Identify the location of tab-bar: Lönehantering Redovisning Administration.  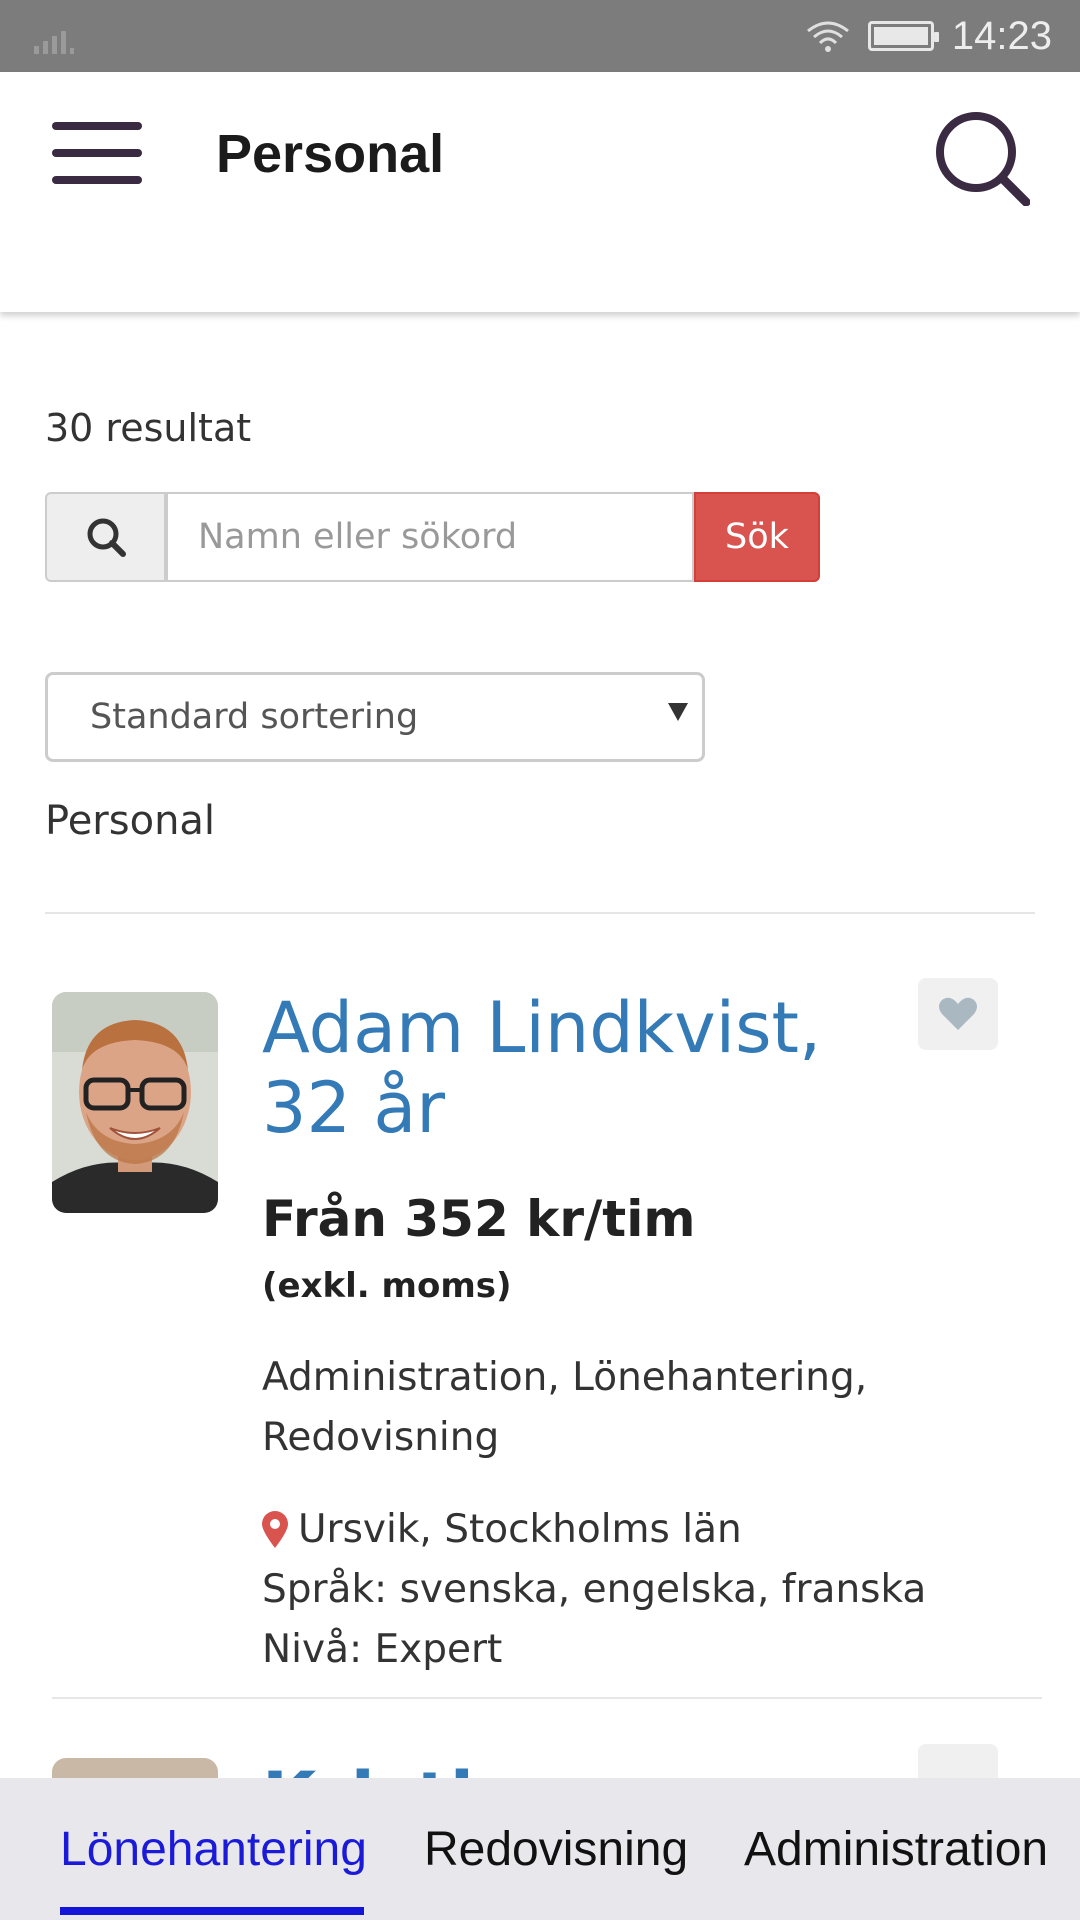
(540, 1849).